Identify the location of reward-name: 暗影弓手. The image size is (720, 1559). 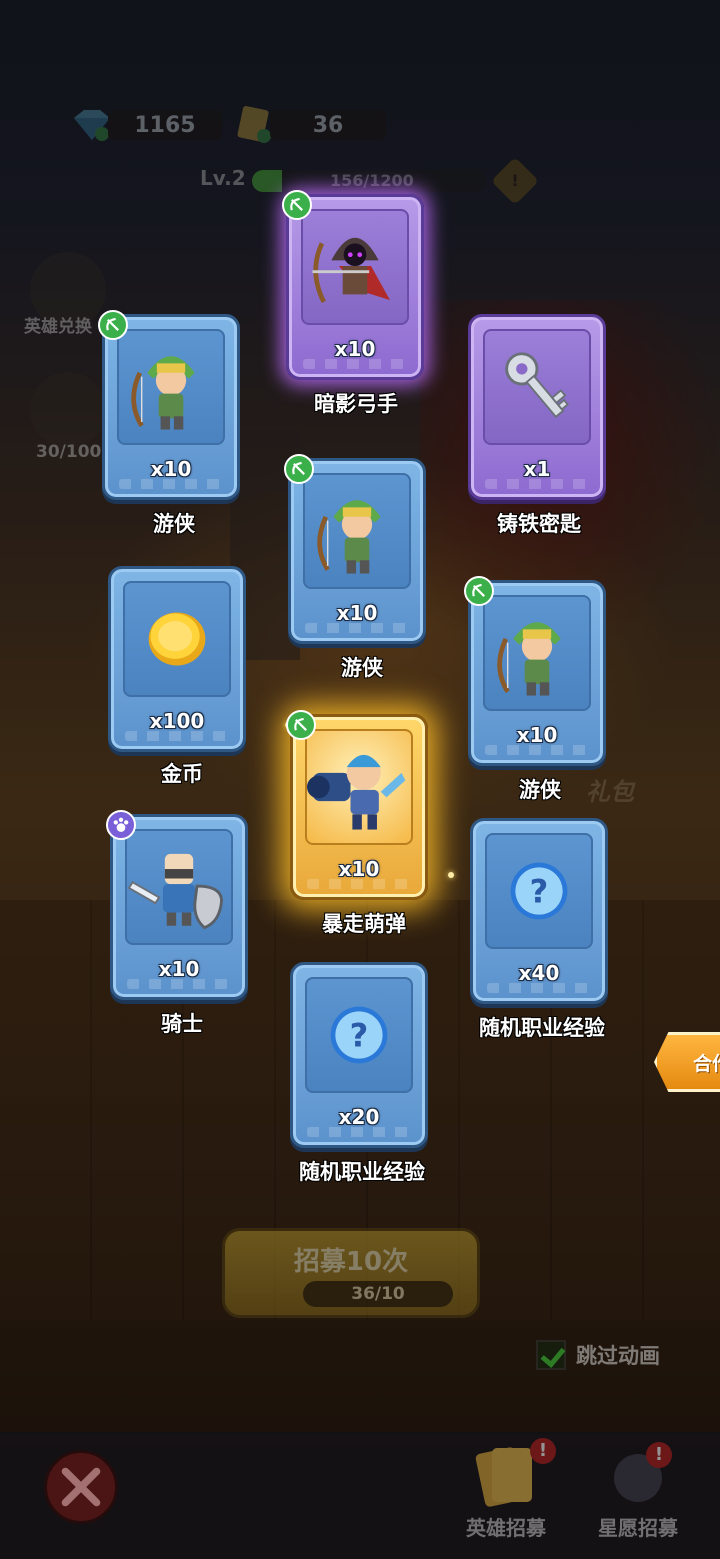
(356, 404).